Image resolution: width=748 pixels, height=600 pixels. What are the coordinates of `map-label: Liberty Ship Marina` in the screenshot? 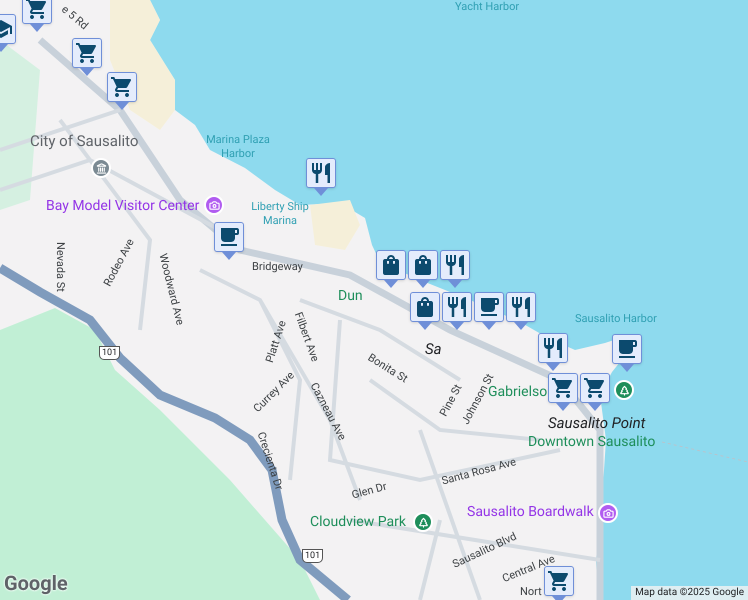 It's located at (280, 214).